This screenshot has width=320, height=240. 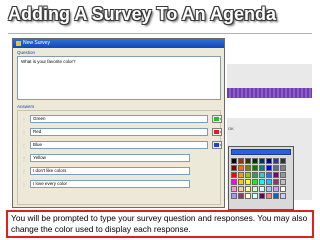 I want to click on slide-title: Adding A Survey To An Agenda, so click(x=142, y=14).